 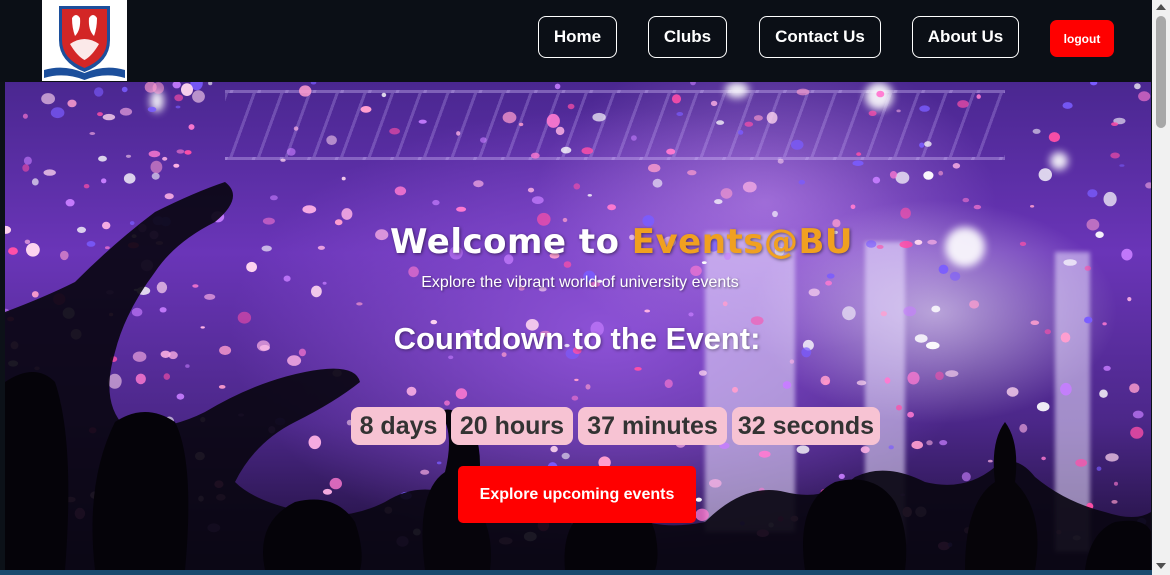 I want to click on scrollbar-thumb, so click(x=1161, y=72).